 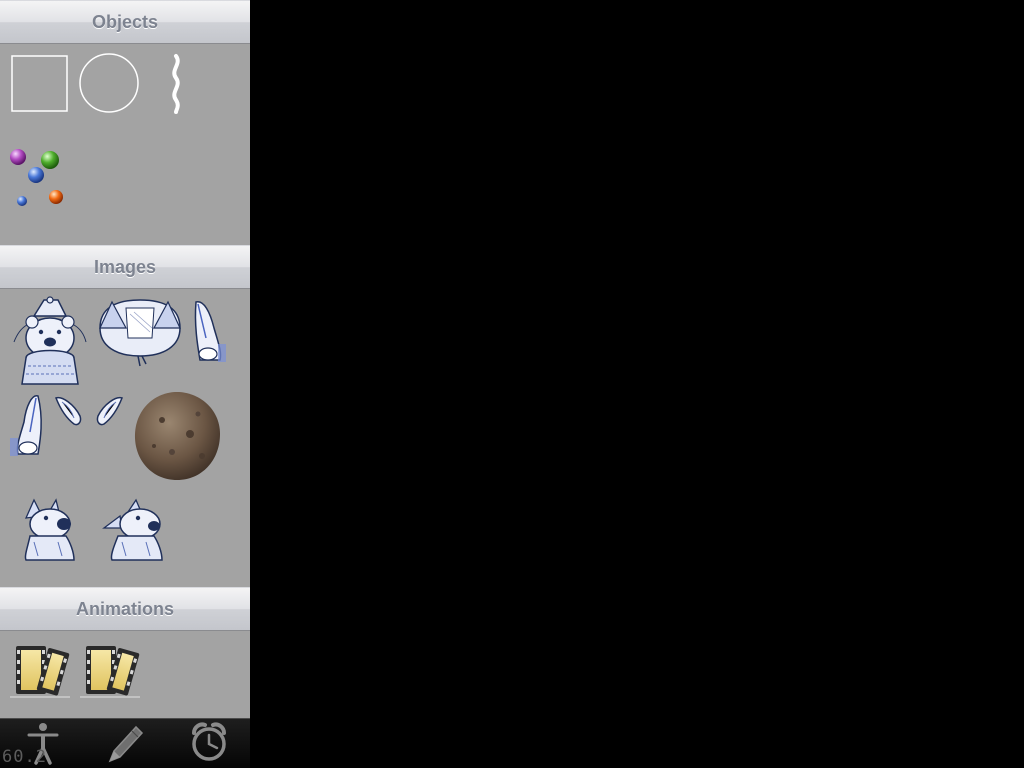 I want to click on bear-body-image, so click(x=140, y=333).